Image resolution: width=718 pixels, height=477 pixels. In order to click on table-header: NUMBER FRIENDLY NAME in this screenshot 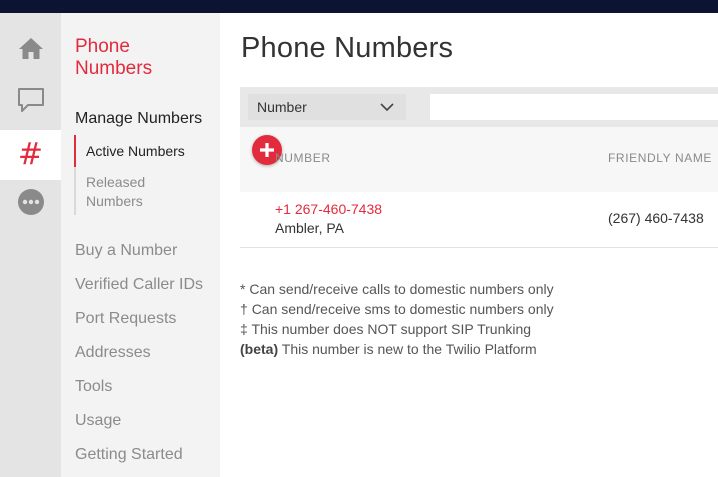, I will do `click(479, 159)`.